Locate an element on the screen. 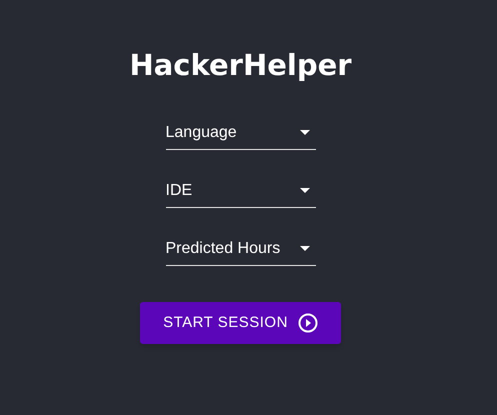 The image size is (497, 415). dropdown-select: Language is located at coordinates (241, 134).